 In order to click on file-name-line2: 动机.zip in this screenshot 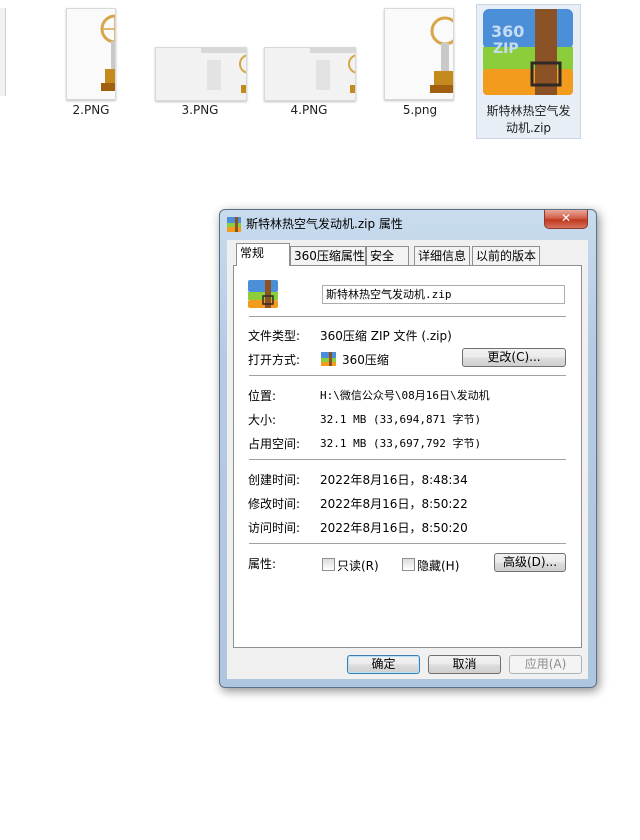, I will do `click(528, 128)`.